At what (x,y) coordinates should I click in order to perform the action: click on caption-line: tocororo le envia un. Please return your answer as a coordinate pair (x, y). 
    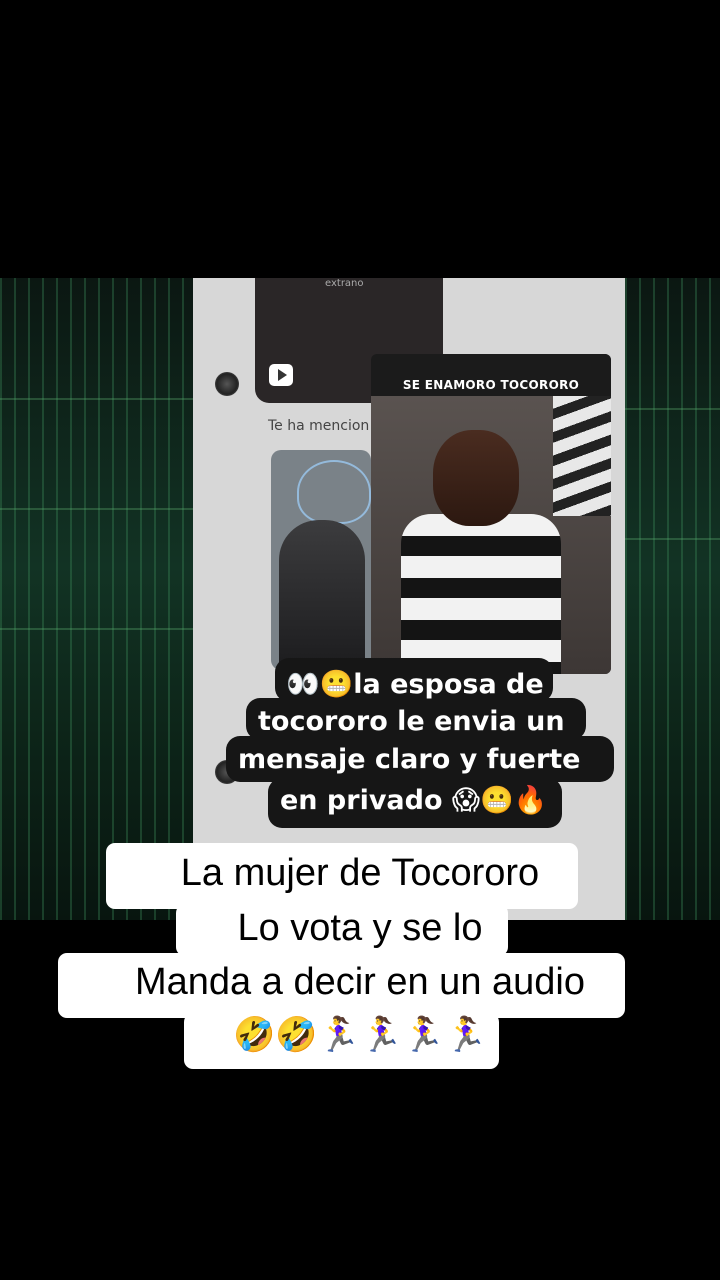
    Looking at the image, I should click on (411, 721).